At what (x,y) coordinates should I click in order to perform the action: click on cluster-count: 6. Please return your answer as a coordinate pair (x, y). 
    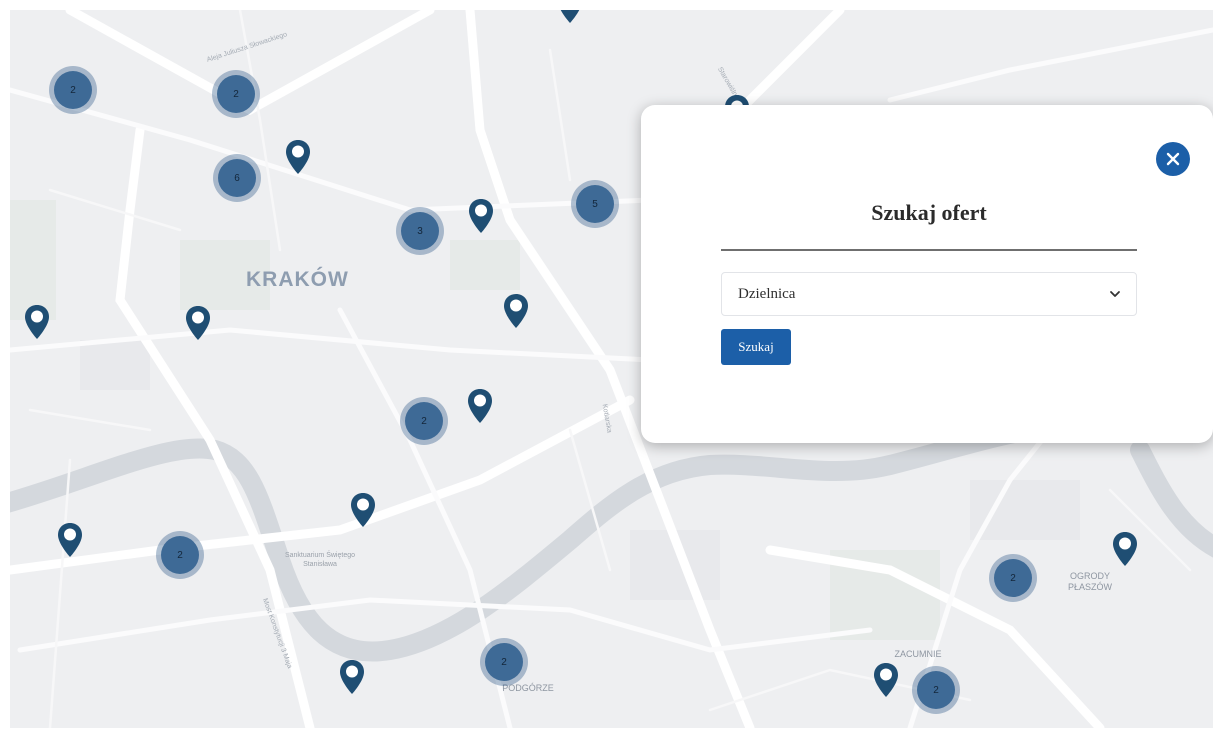
    Looking at the image, I should click on (237, 178).